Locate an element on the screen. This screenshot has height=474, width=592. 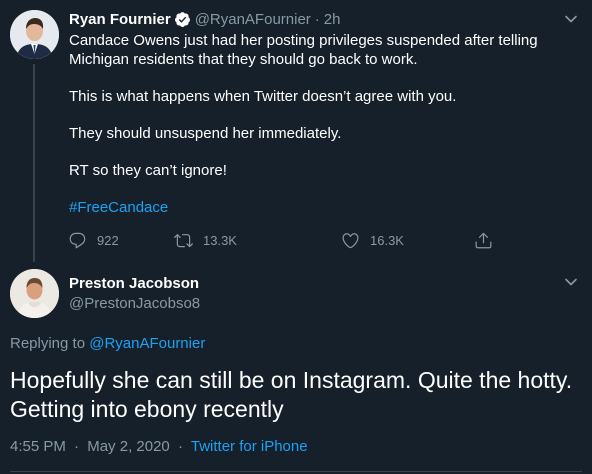
author-handle: @PrestonJacobso8 is located at coordinates (134, 303).